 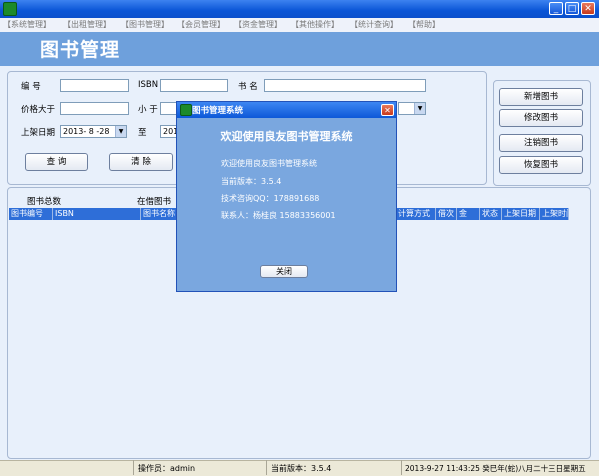 I want to click on menu-books: 【图书管理】, so click(x=145, y=24).